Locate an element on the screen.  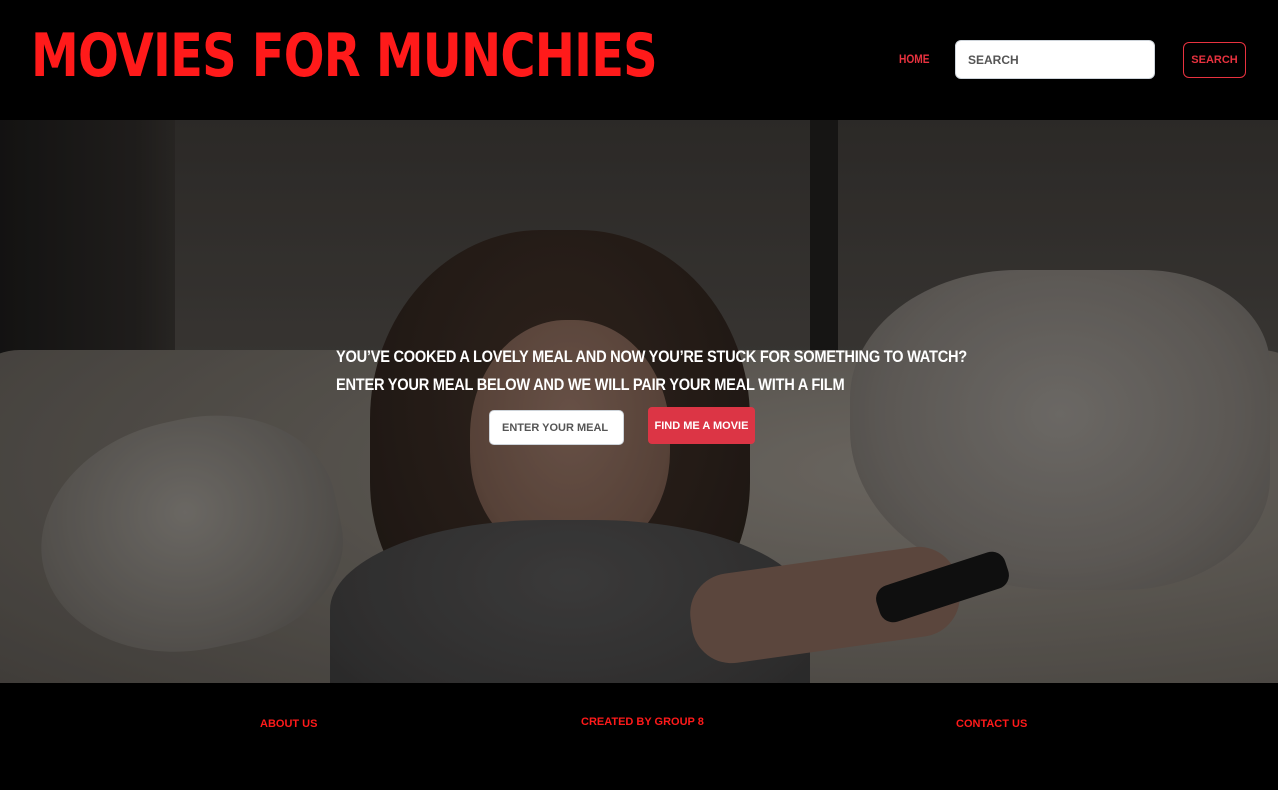
search-button: Search is located at coordinates (1214, 60).